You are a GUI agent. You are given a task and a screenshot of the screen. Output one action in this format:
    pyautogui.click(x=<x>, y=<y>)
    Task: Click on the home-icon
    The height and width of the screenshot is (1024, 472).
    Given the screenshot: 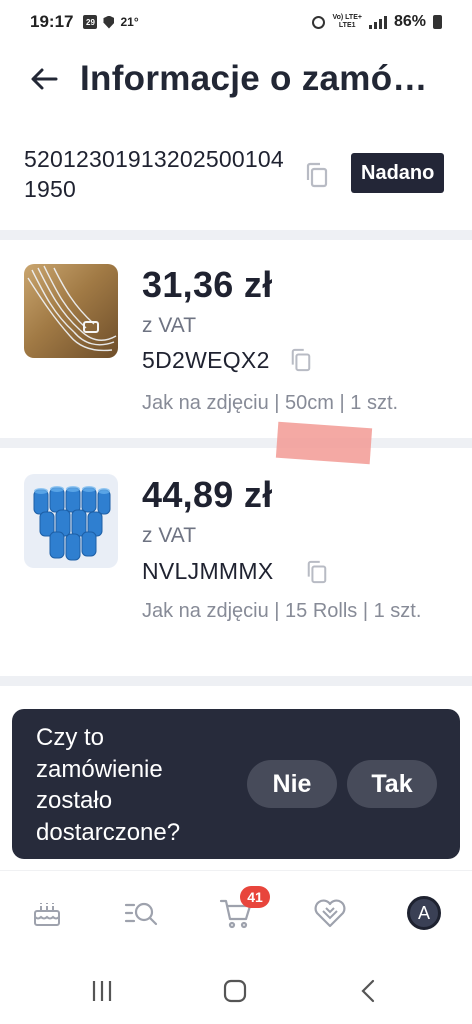 What is the action you would take?
    pyautogui.click(x=235, y=991)
    